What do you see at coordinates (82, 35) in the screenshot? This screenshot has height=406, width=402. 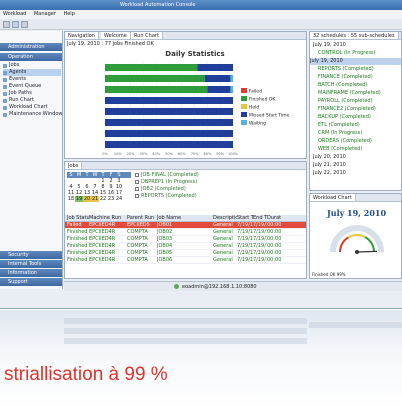 I see `tab-navigation: Navigation` at bounding box center [82, 35].